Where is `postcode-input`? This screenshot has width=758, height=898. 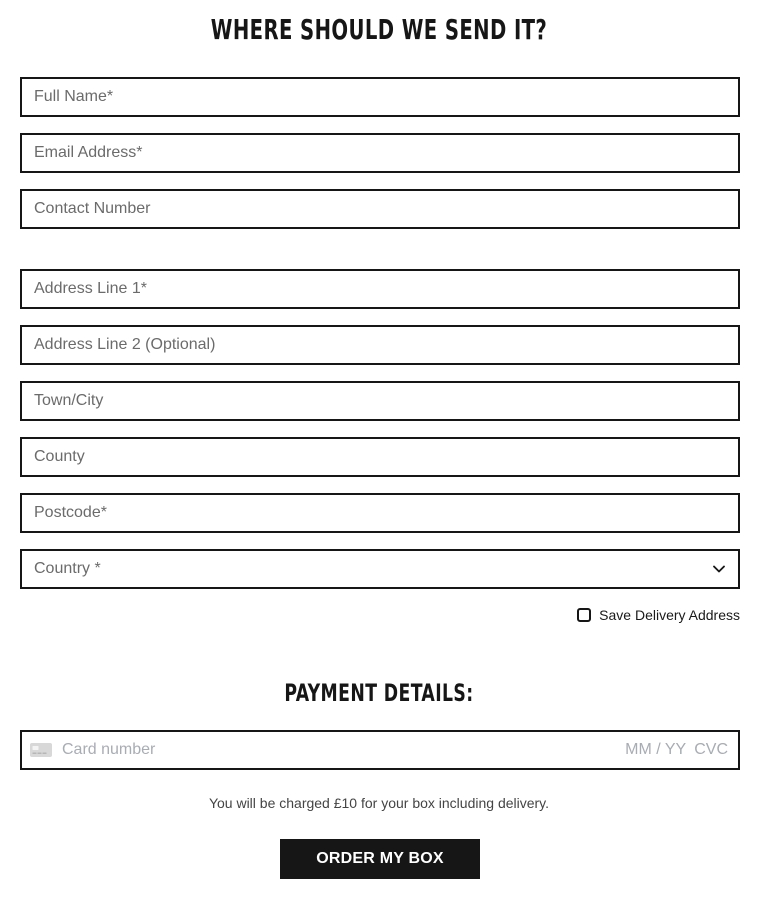 postcode-input is located at coordinates (380, 513).